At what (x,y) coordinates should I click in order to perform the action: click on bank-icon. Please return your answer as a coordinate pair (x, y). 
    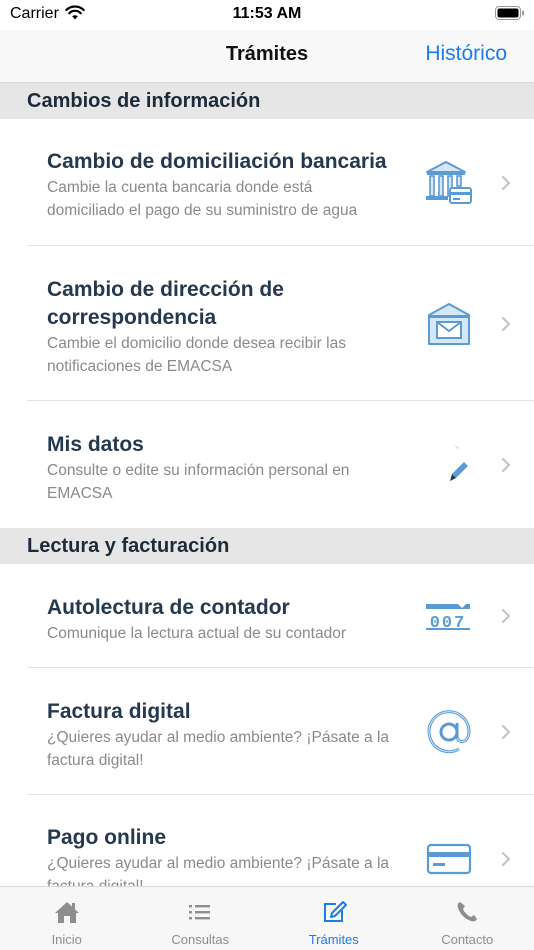
    Looking at the image, I should click on (449, 182).